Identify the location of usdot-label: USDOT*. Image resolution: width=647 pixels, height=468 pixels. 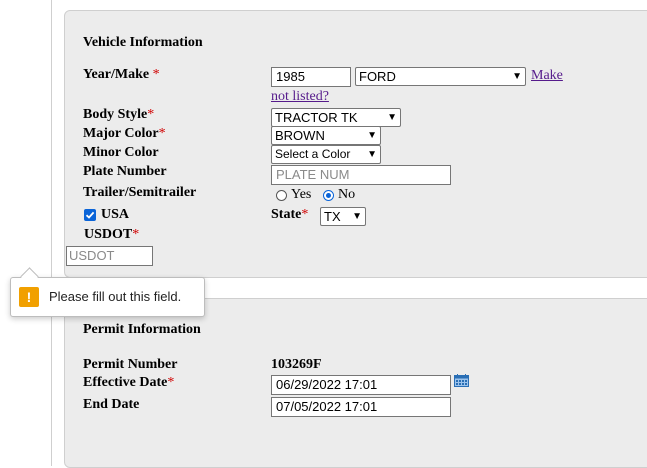
(112, 234).